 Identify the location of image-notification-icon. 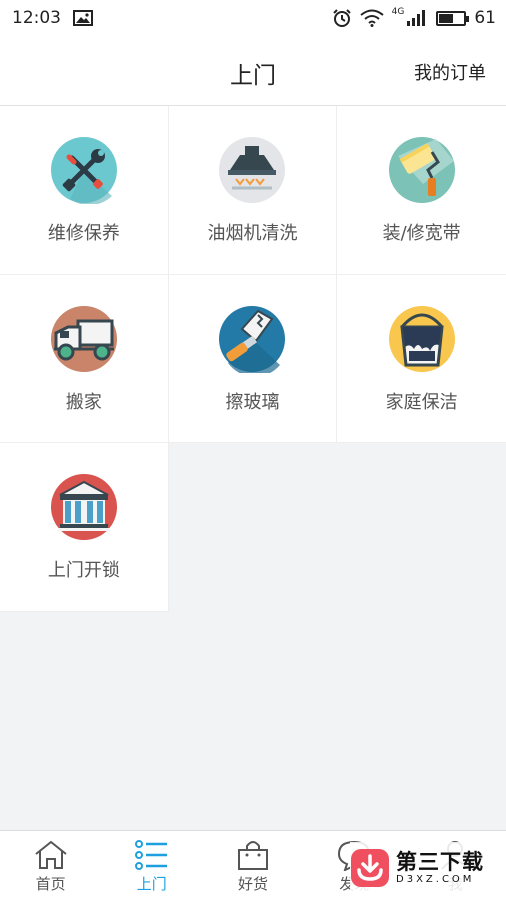
(83, 18).